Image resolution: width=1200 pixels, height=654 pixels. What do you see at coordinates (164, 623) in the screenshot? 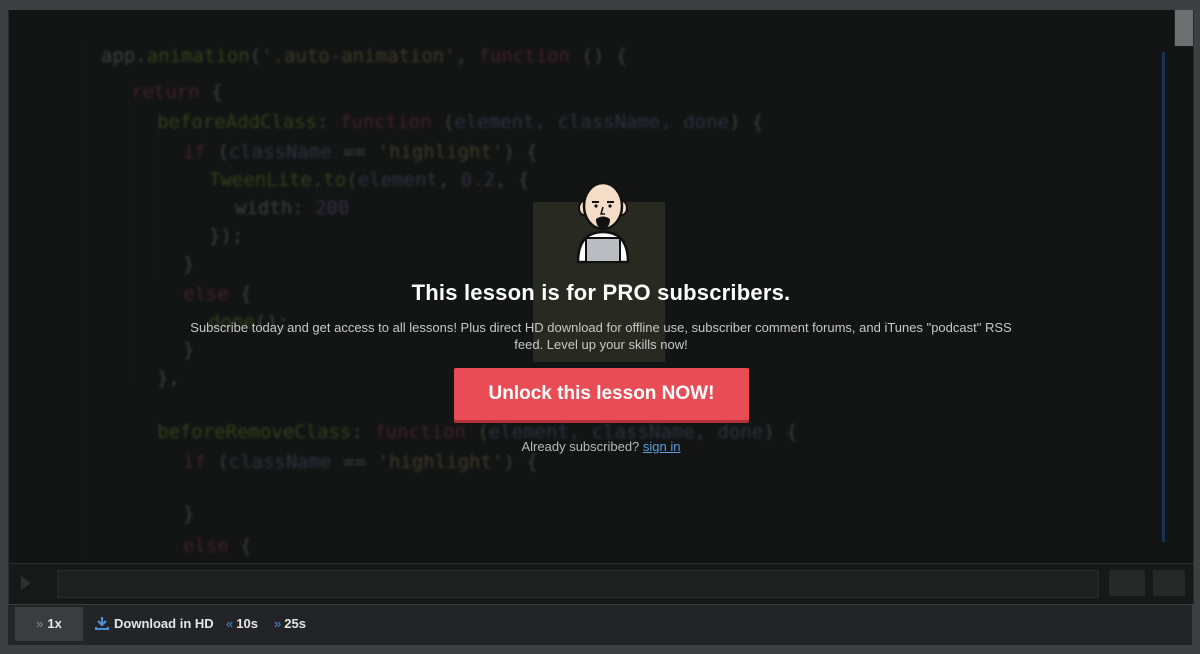
I see `download-label: Download in HD` at bounding box center [164, 623].